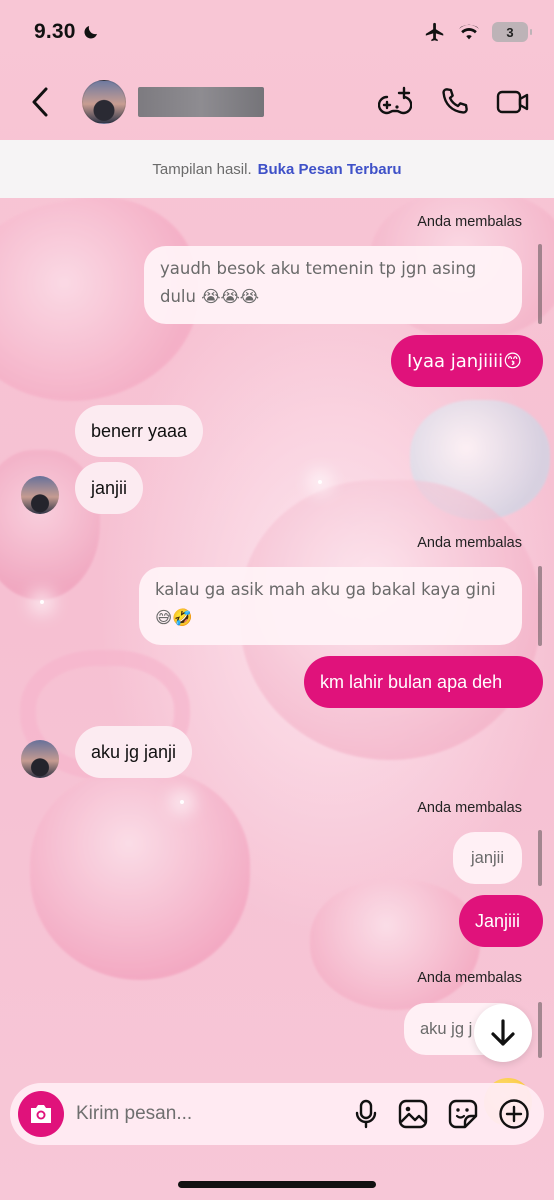 The height and width of the screenshot is (1200, 554). I want to click on video-call-button, so click(513, 102).